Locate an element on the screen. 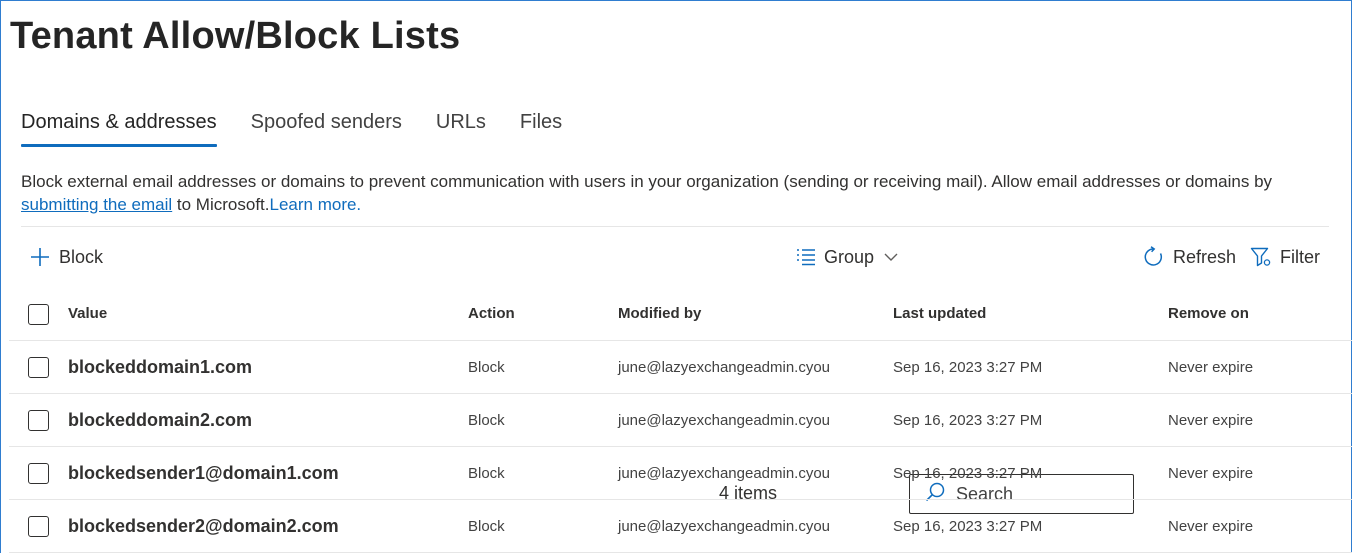  refresh-button: Refresh is located at coordinates (1189, 257).